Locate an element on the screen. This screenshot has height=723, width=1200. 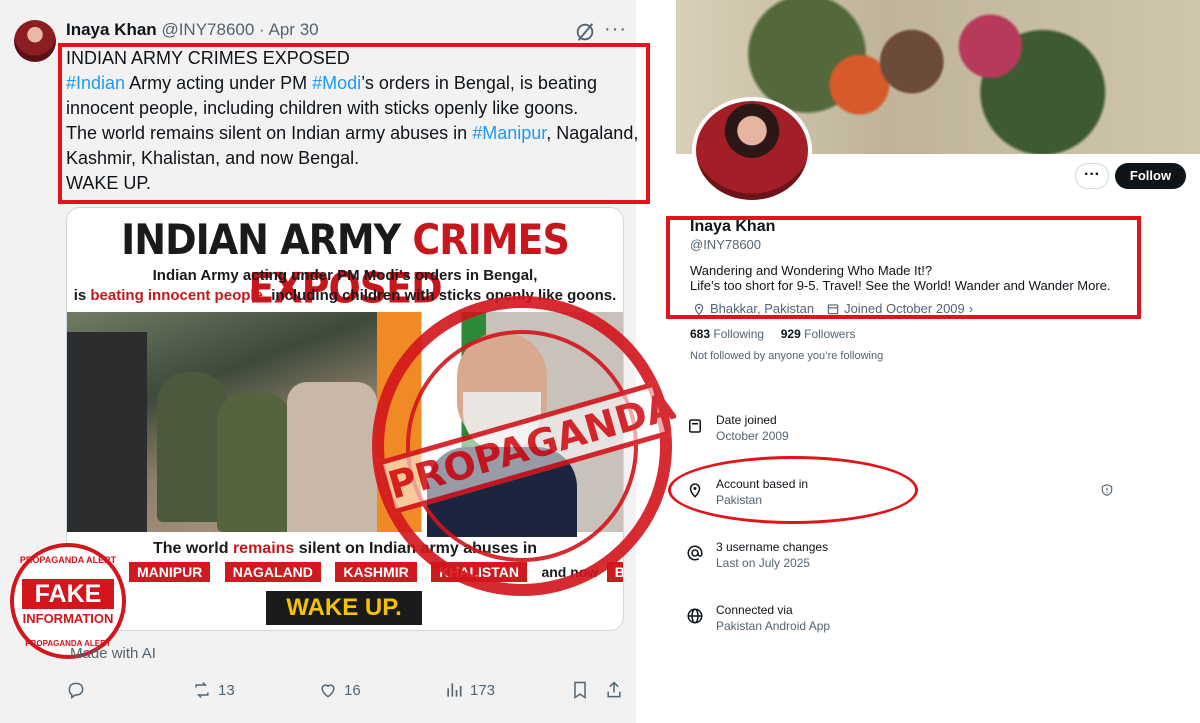
shield-info-icon is located at coordinates (1107, 490).